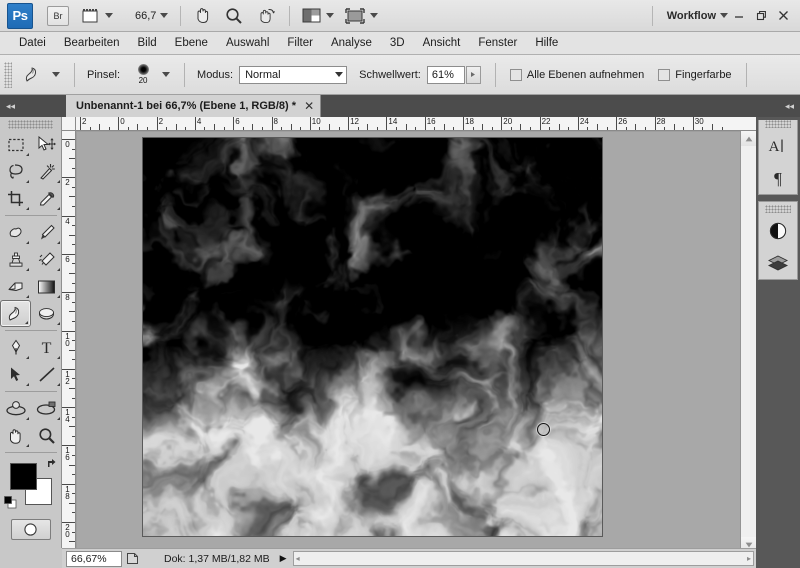 This screenshot has width=800, height=568. I want to click on menu-datei: Datei, so click(32, 43).